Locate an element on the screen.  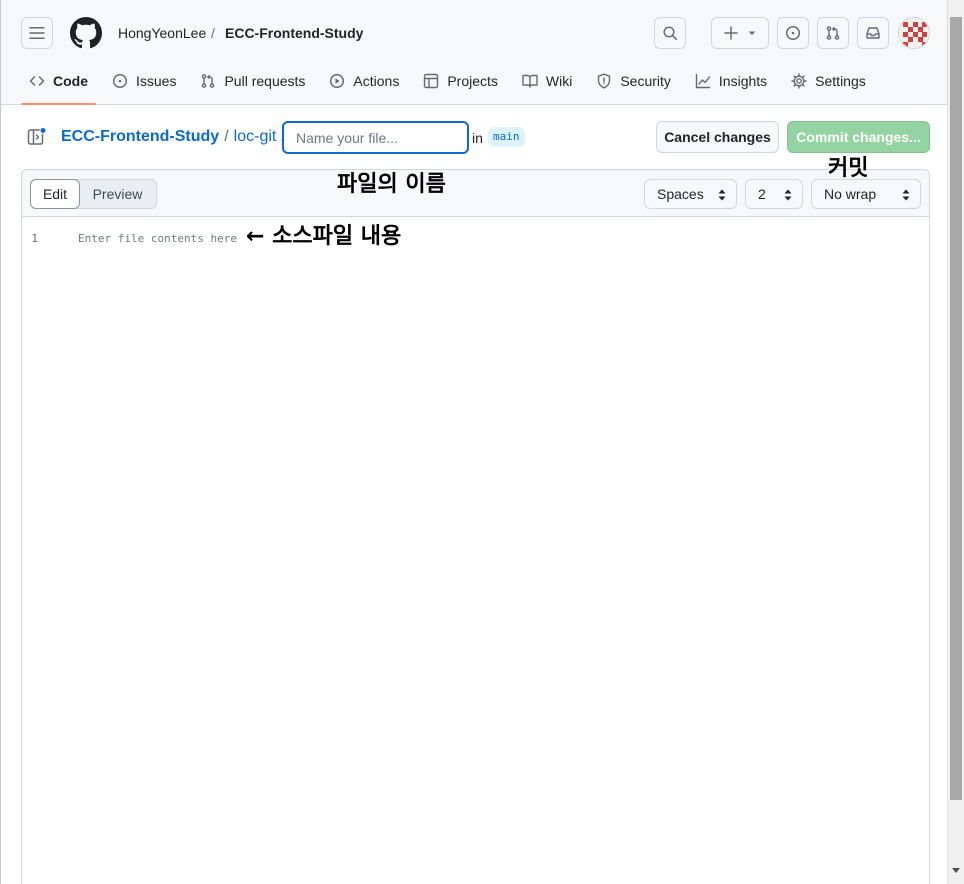
menu-button is located at coordinates (37, 33).